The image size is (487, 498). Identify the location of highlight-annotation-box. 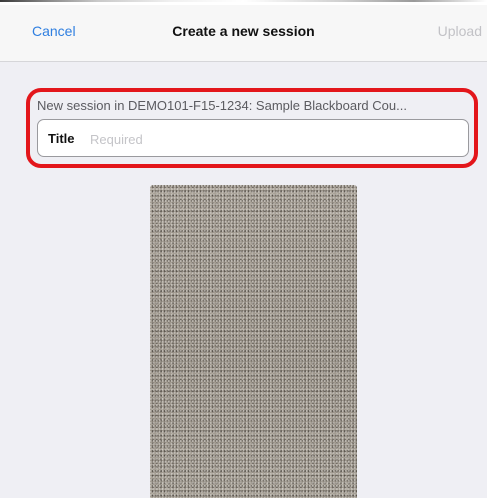
(252, 128).